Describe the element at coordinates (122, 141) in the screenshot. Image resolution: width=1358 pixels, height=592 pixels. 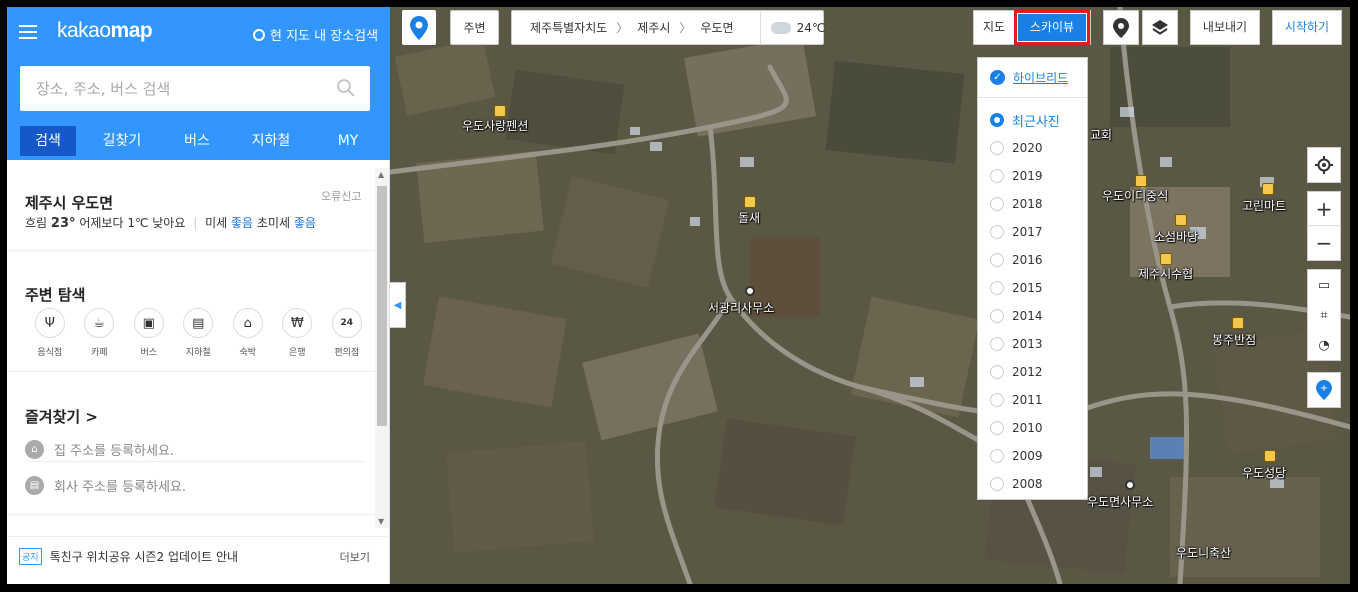
I see `tab-directions: 길찾기` at that location.